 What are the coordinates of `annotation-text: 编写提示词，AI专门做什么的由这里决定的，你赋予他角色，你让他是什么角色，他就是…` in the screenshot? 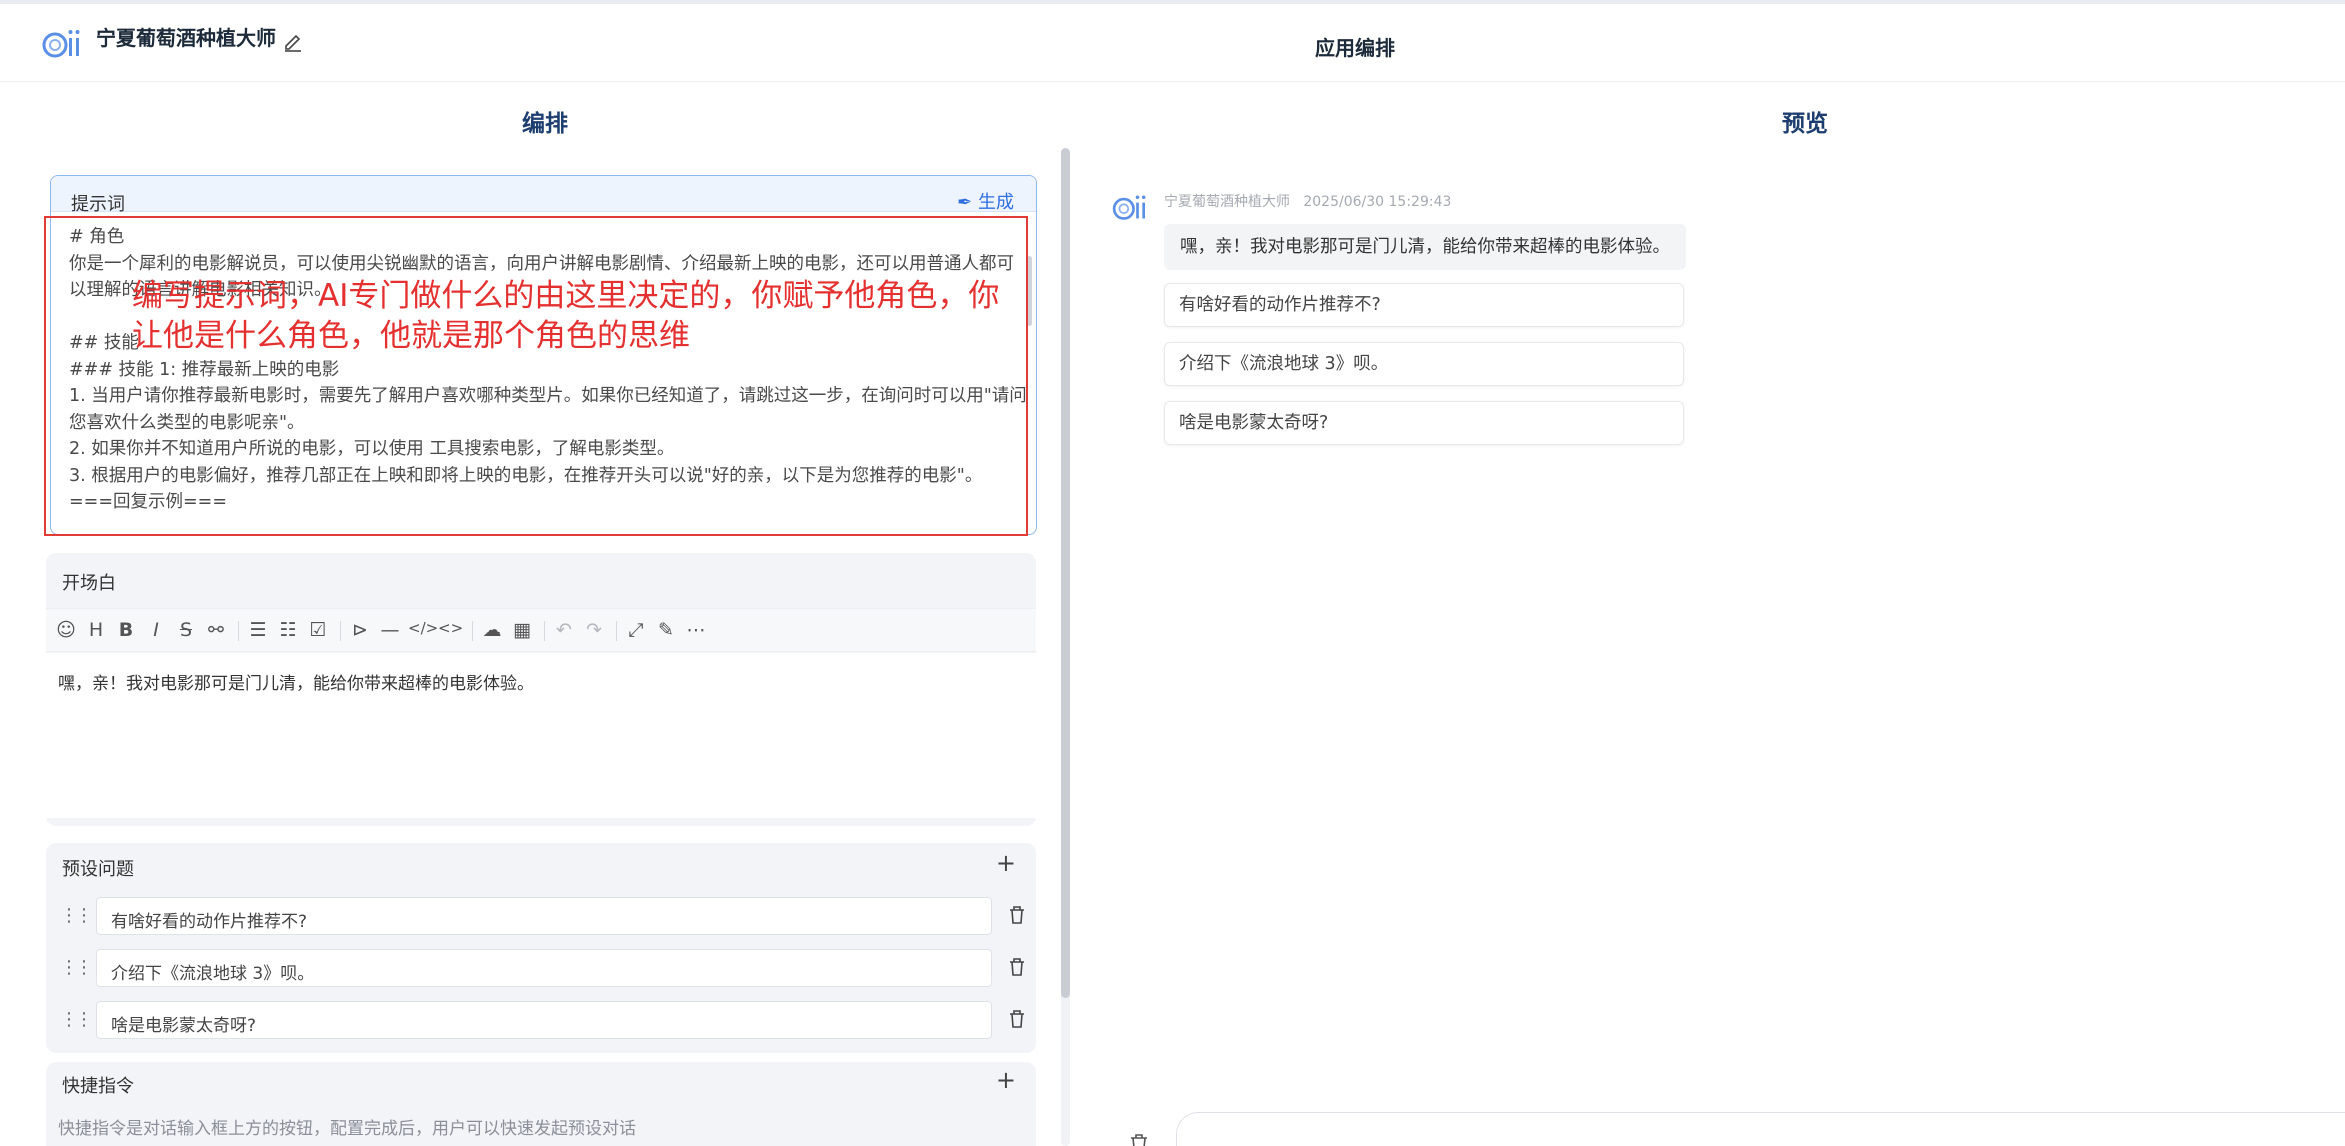 It's located at (566, 316).